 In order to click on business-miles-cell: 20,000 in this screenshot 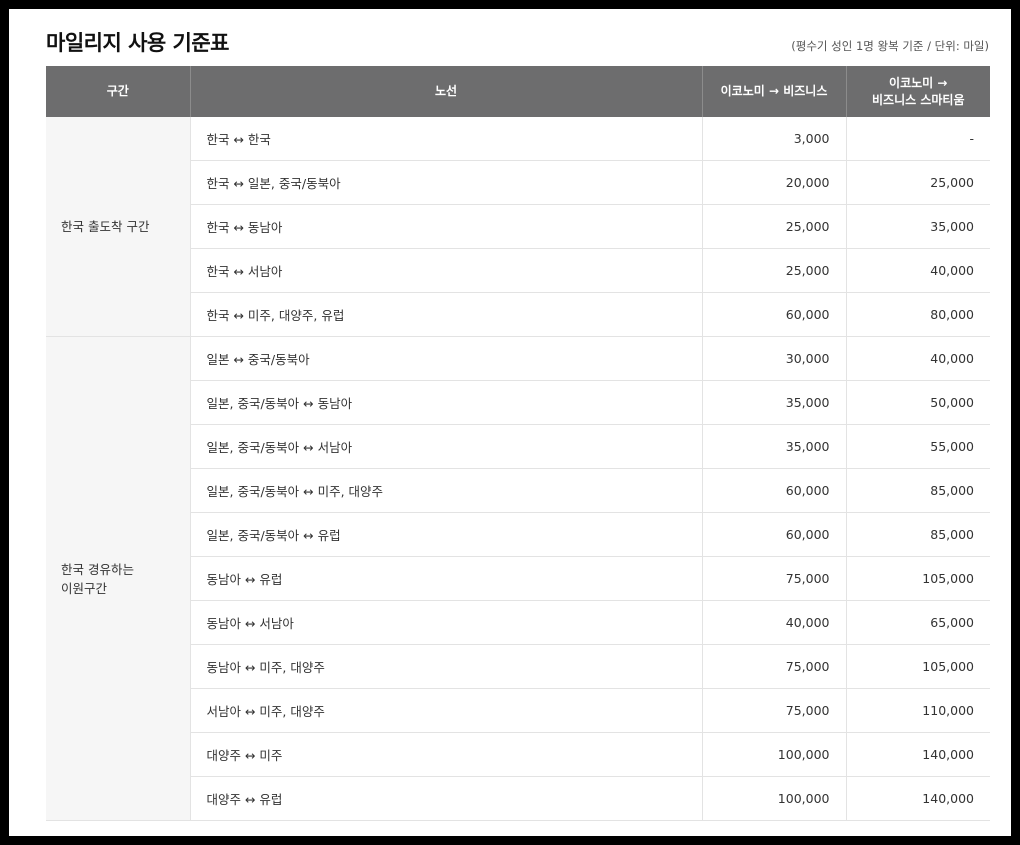, I will do `click(773, 182)`.